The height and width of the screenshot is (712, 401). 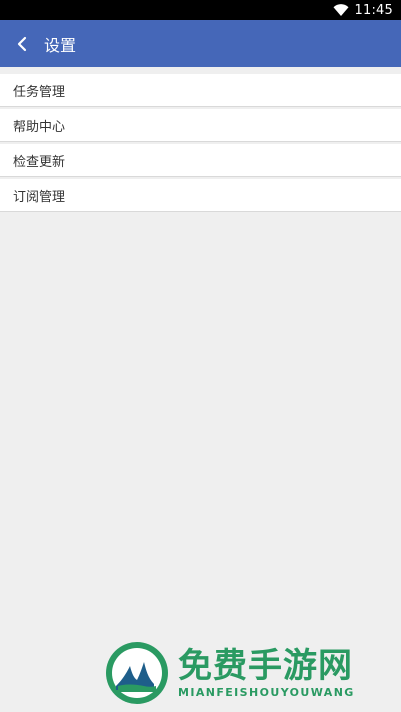 I want to click on watermark: 免费手游网 MIANFEISHOUYOUWANG, so click(x=249, y=673).